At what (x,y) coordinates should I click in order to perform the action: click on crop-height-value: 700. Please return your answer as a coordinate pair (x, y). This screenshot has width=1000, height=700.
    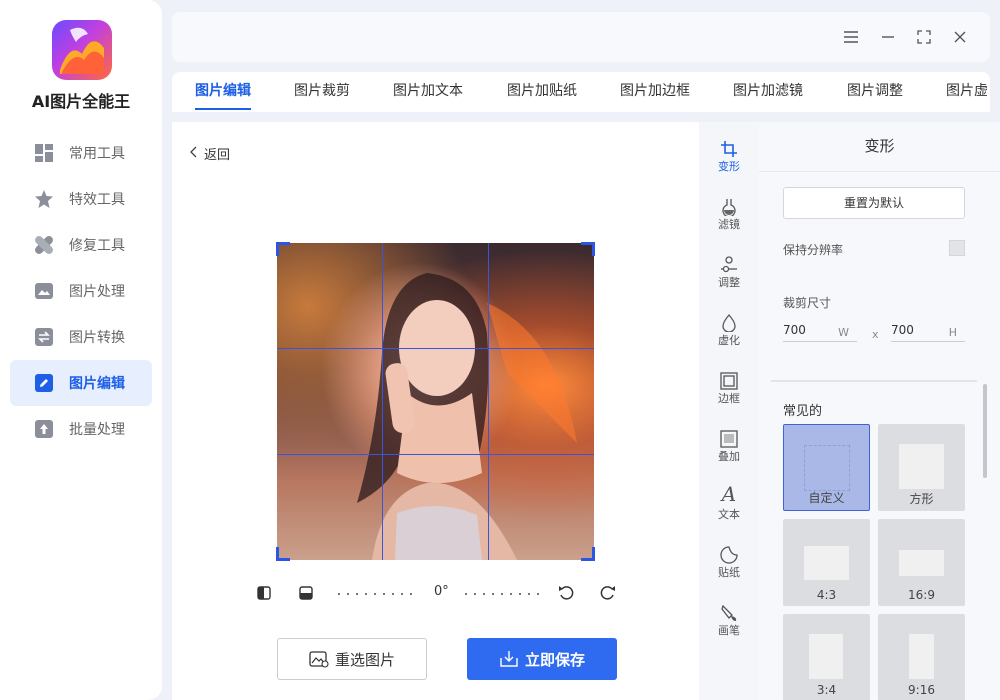
    Looking at the image, I should click on (902, 330).